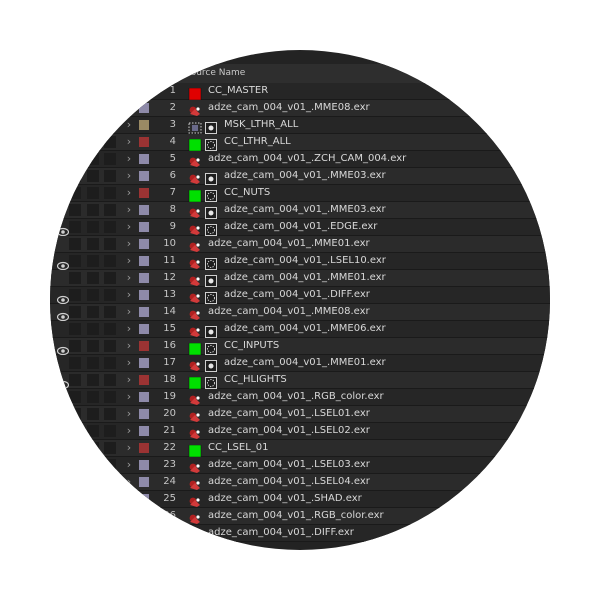 This screenshot has height=600, width=600. What do you see at coordinates (300, 482) in the screenshot?
I see `layer-row: › 24 adze_cam_004_v01_.LSEL04.exr` at bounding box center [300, 482].